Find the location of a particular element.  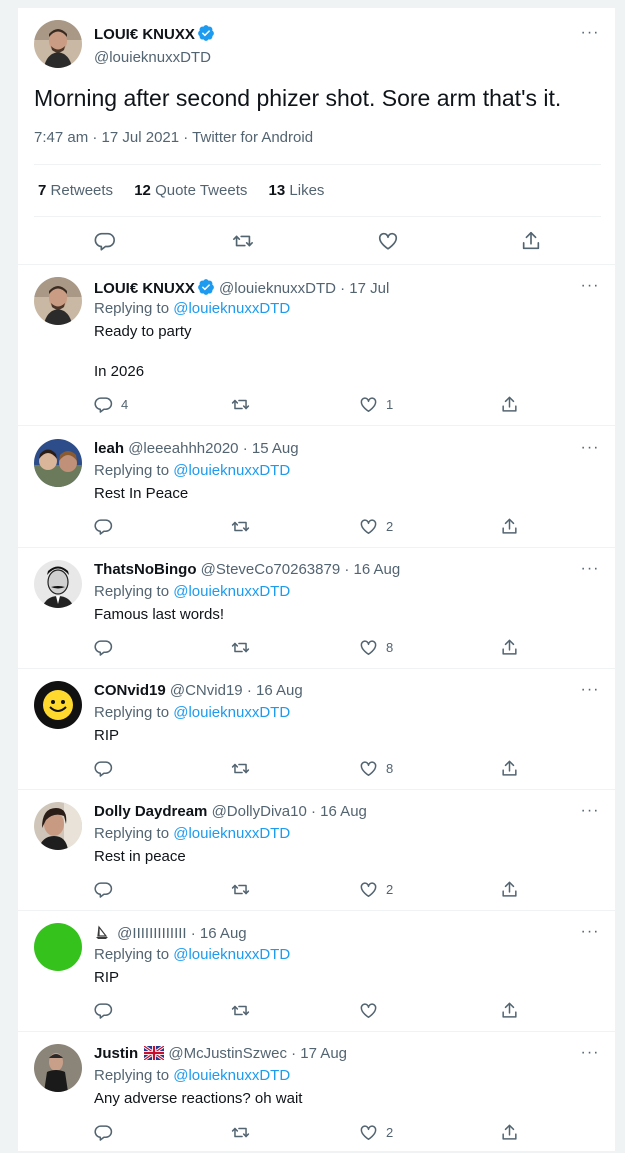

reply-actions: 8 is located at coordinates (317, 768).